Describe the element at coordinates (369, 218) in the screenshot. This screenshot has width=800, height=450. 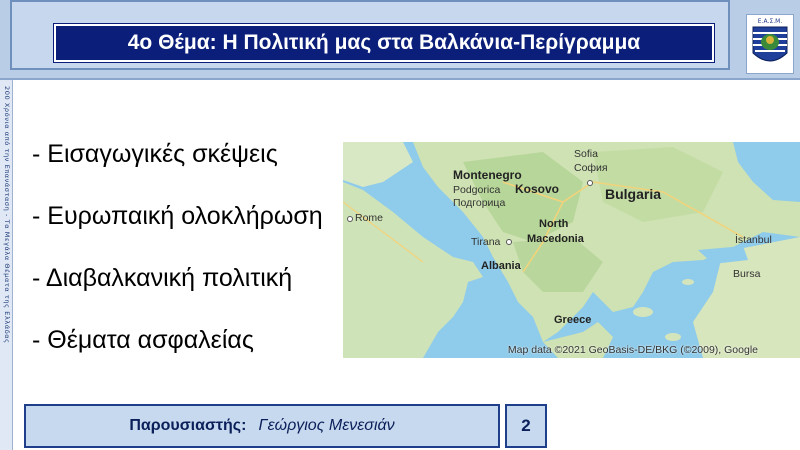
I see `map-label-rome: Rome` at that location.